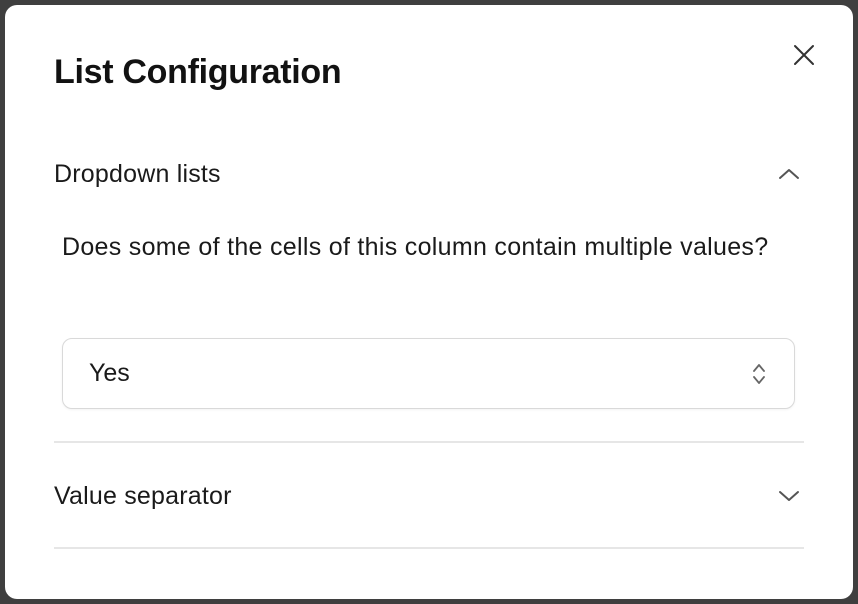 The width and height of the screenshot is (858, 604). I want to click on close-icon, so click(804, 55).